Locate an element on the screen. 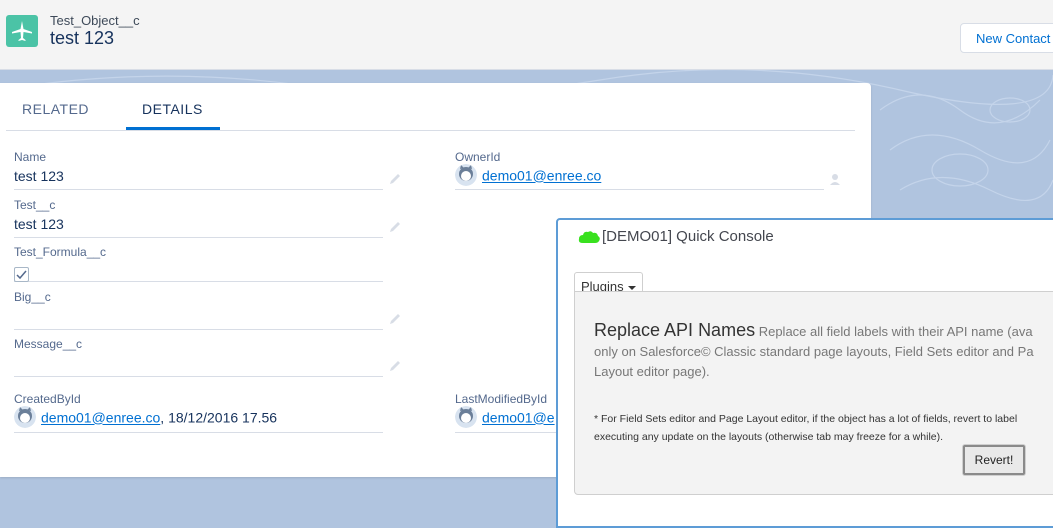  tab-bar: RELATED DETAILS is located at coordinates (430, 107).